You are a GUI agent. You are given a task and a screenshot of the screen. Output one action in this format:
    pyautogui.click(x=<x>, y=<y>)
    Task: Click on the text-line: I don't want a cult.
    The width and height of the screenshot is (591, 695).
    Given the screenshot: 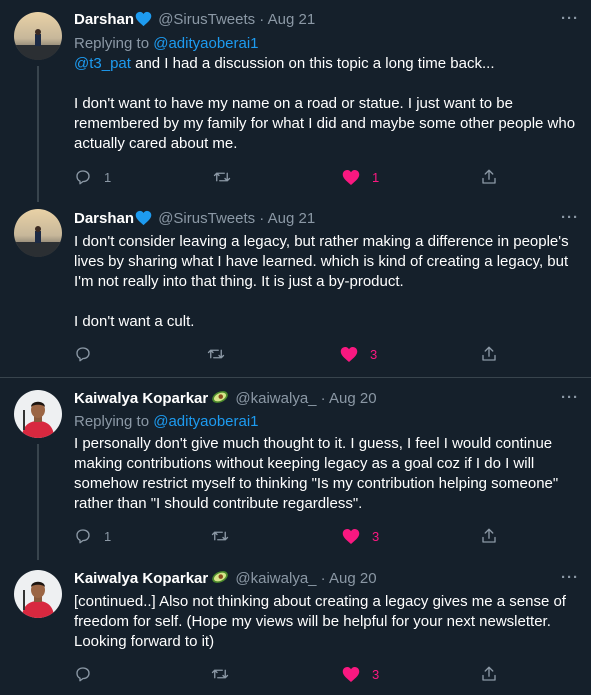 What is the action you would take?
    pyautogui.click(x=134, y=321)
    